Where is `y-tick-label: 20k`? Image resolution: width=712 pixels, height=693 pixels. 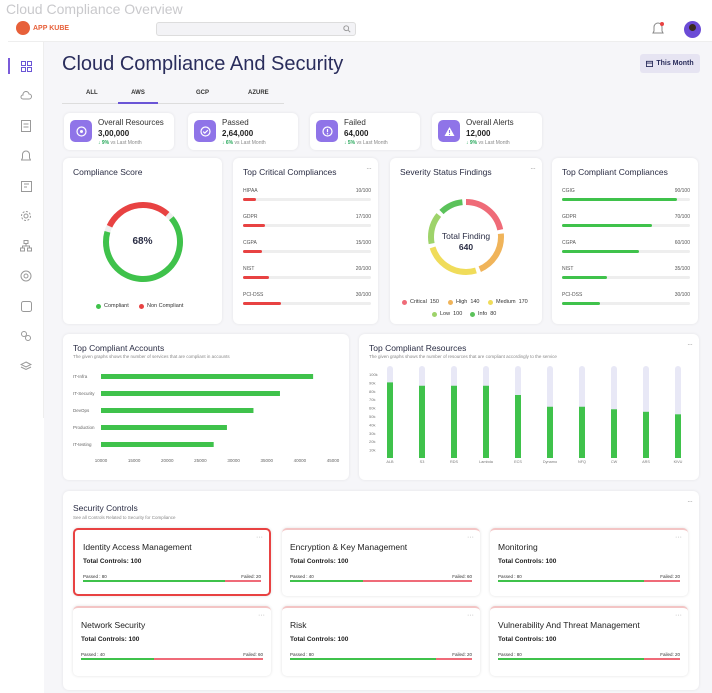
y-tick-label: 20k is located at coordinates (372, 441).